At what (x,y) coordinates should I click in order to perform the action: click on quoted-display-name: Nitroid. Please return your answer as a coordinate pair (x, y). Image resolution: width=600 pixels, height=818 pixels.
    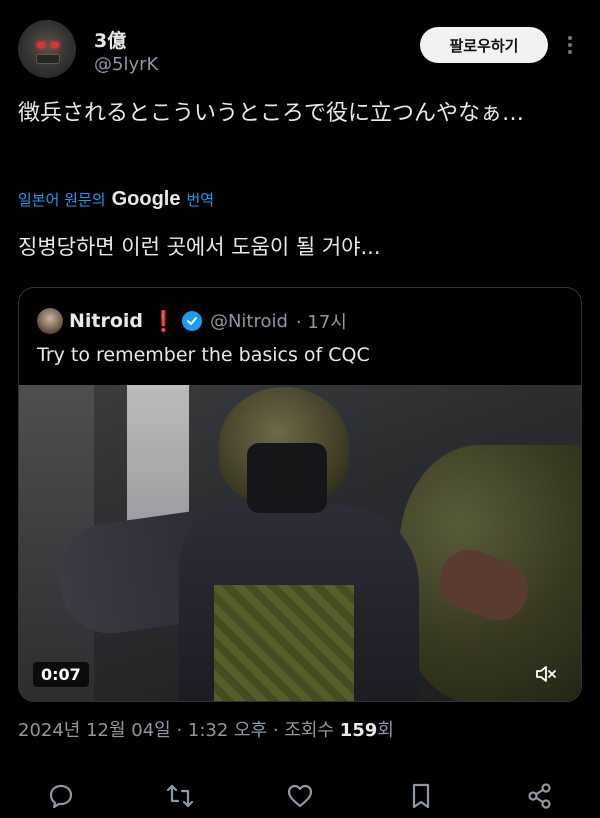
    Looking at the image, I should click on (106, 321).